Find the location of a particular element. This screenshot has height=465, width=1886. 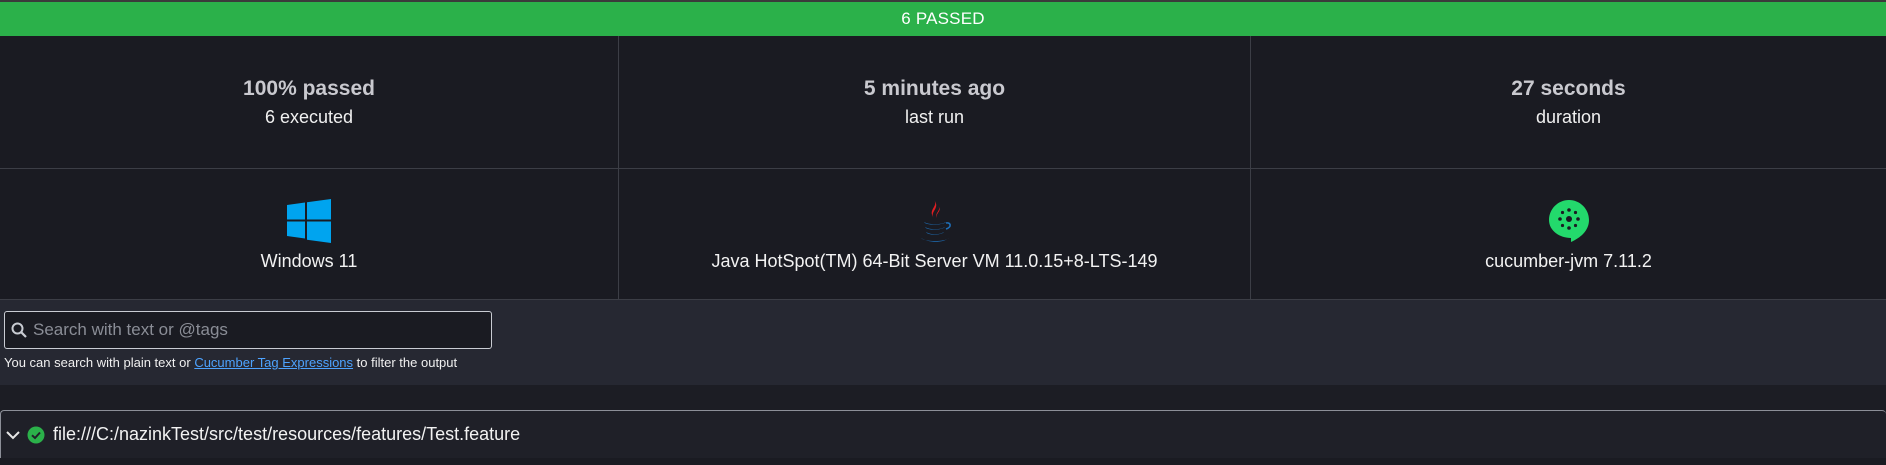

stat-last-run: 5 minutes ago last run is located at coordinates (935, 102).